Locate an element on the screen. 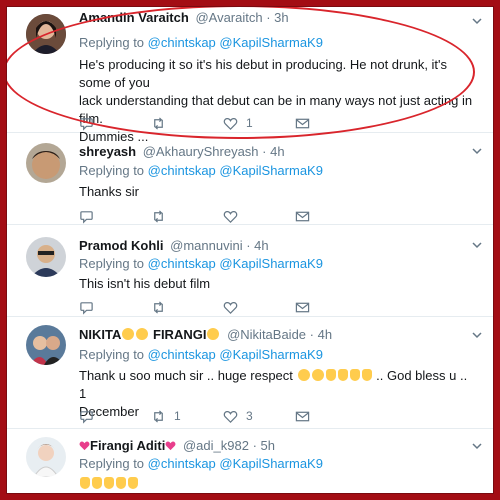  display-name-part: NIKITA is located at coordinates (100, 334).